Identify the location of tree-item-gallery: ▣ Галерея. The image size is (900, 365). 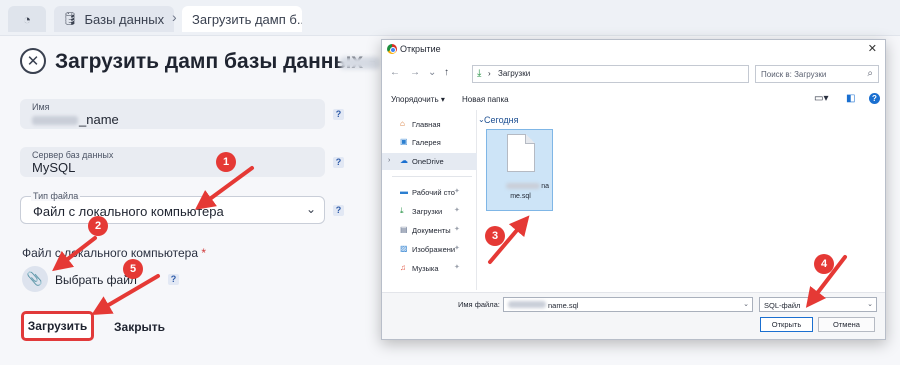
(429, 142).